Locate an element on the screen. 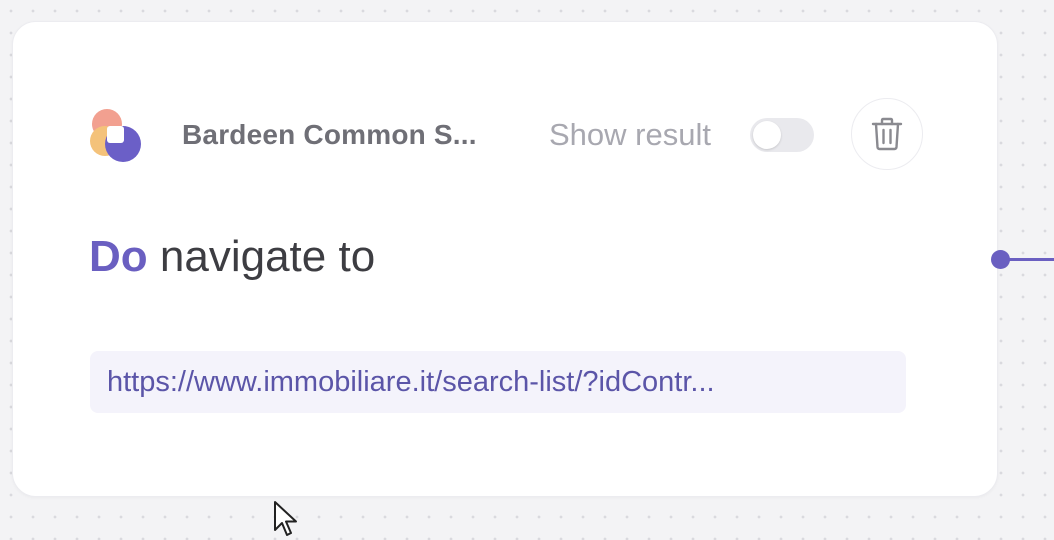 This screenshot has height=540, width=1054. action-title: Do navigate to is located at coordinates (232, 257).